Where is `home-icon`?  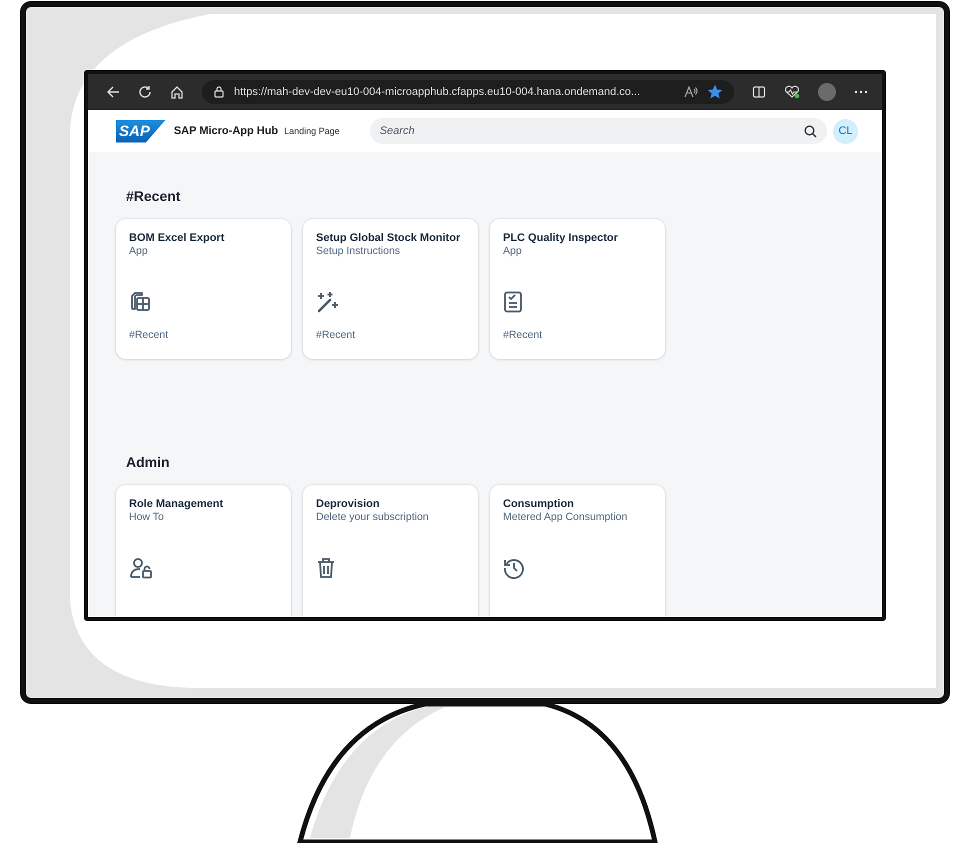 home-icon is located at coordinates (177, 92).